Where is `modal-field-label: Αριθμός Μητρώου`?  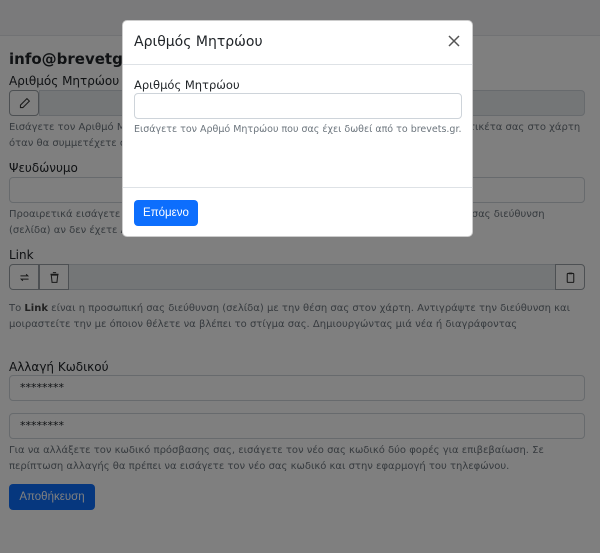 modal-field-label: Αριθμός Μητρώου is located at coordinates (187, 85).